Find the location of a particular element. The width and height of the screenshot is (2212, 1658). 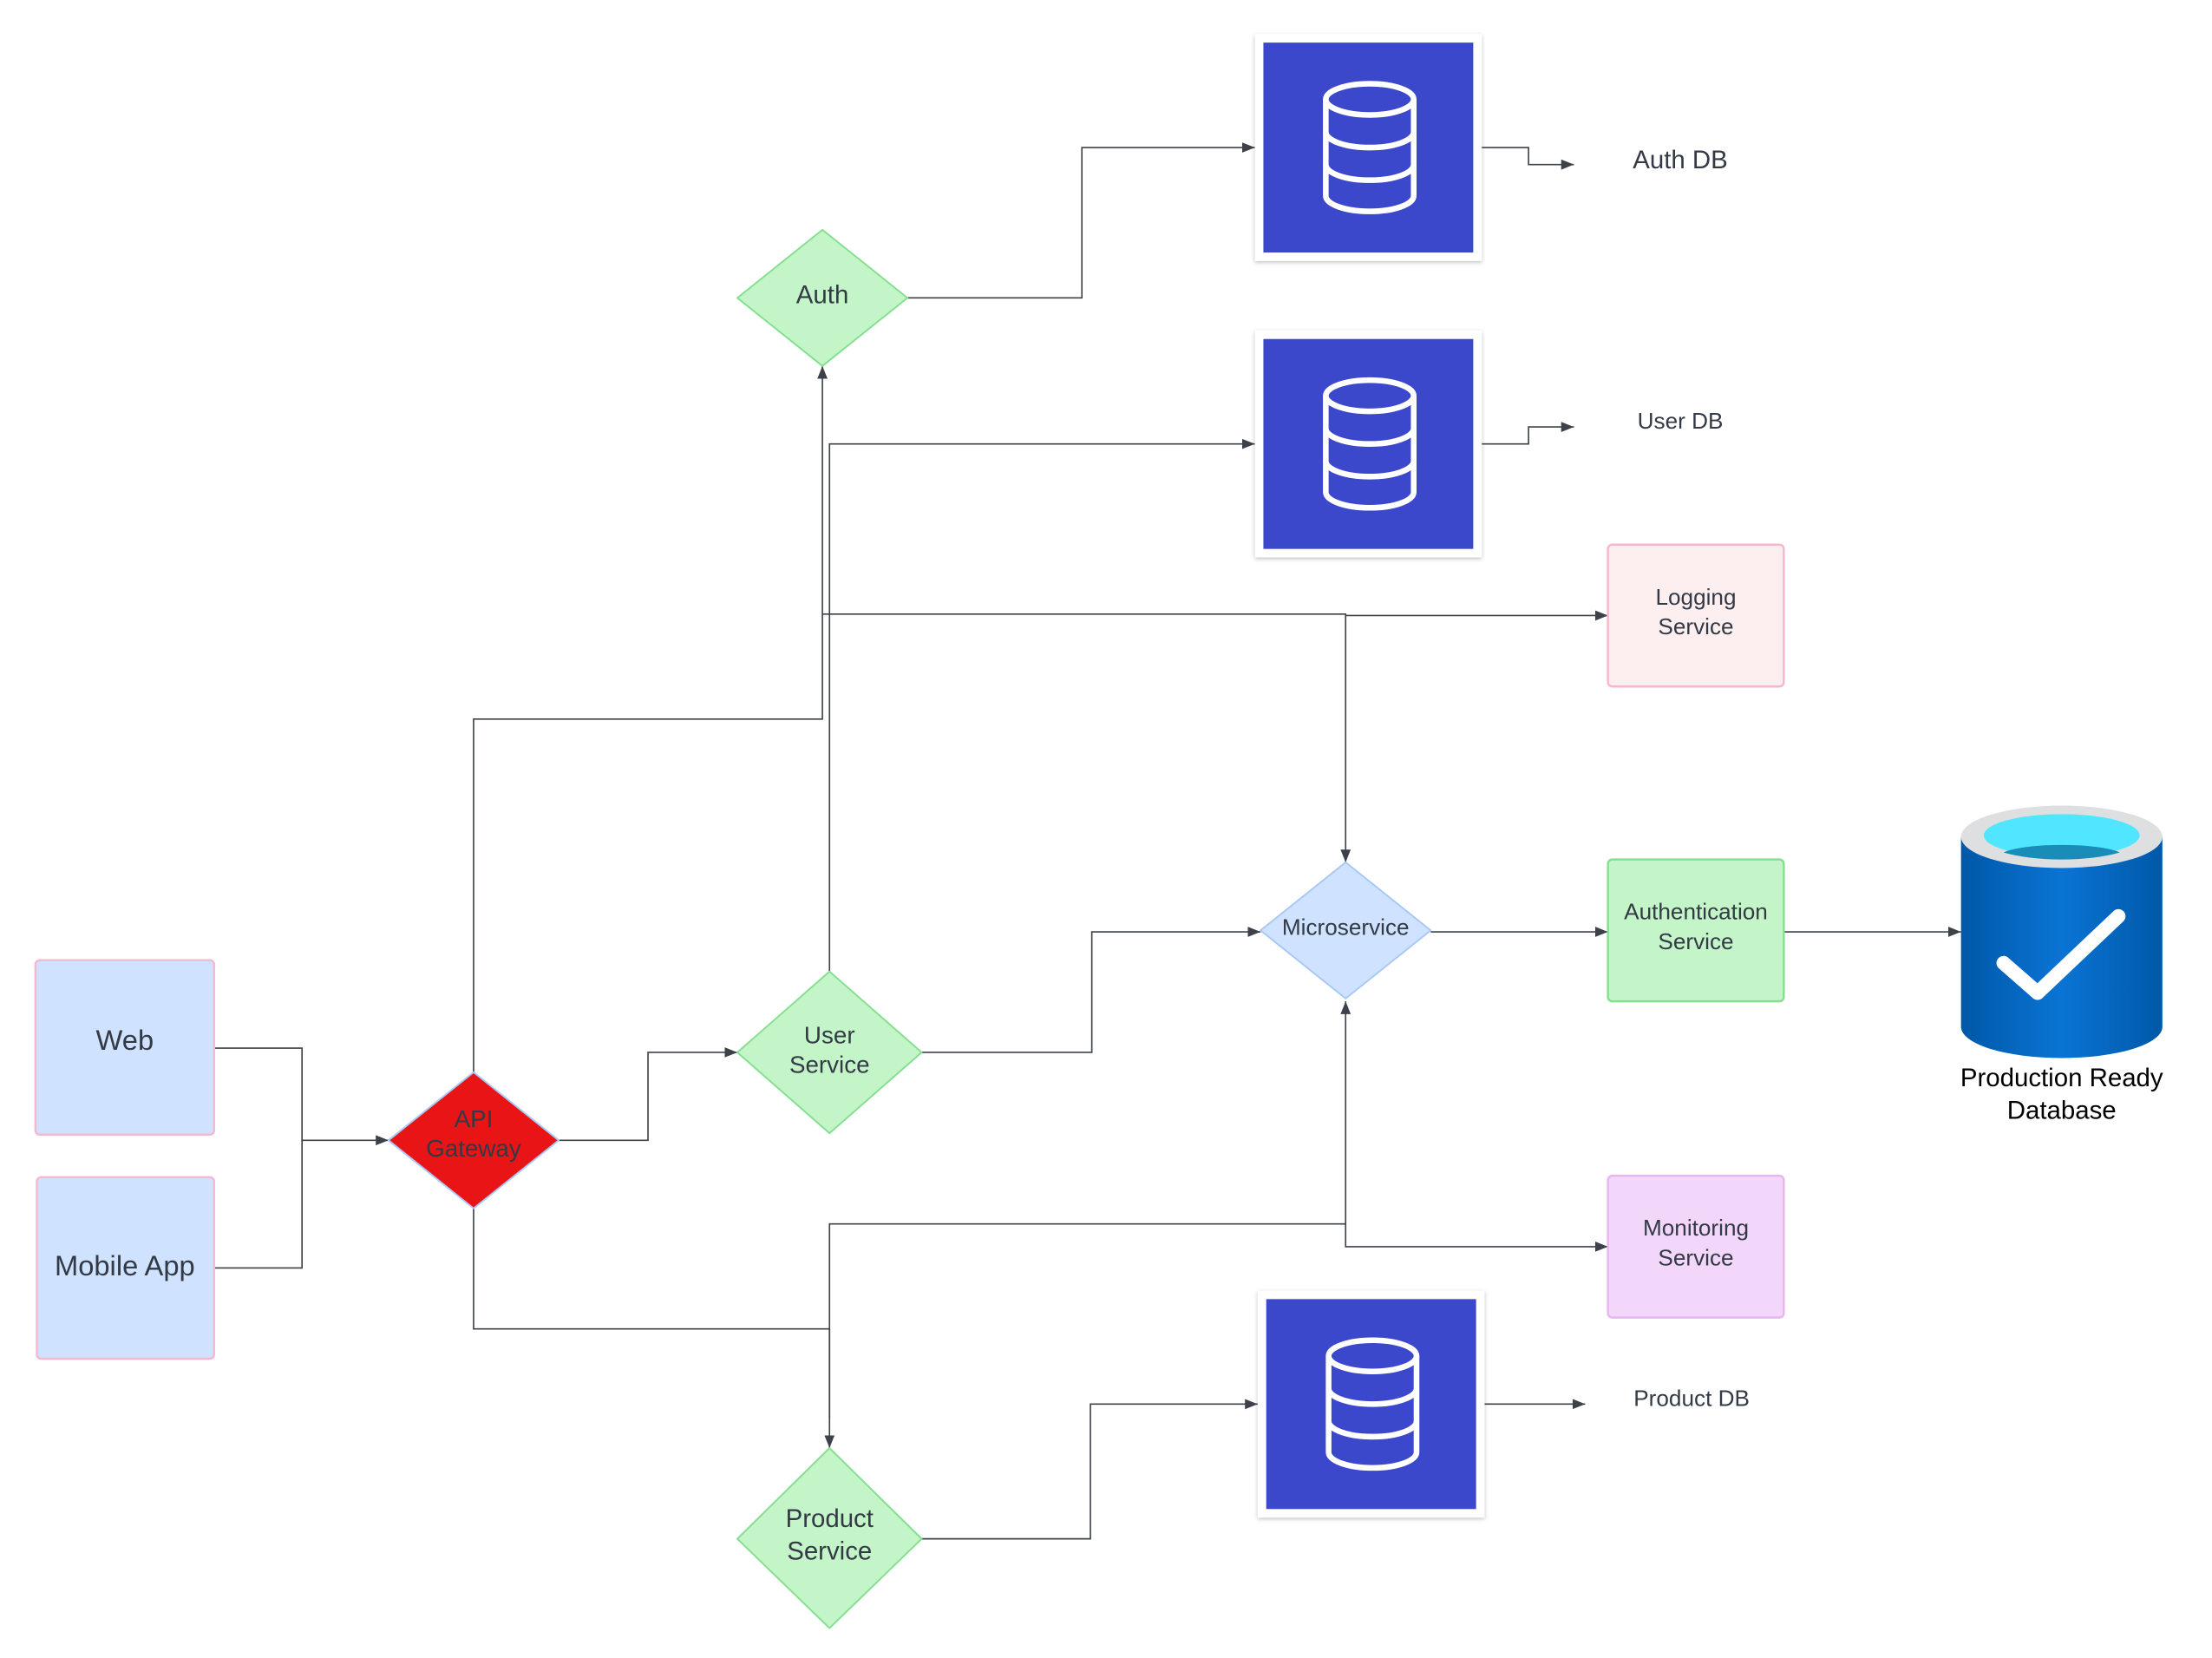

authentication-service-label-2: Service is located at coordinates (1695, 941).